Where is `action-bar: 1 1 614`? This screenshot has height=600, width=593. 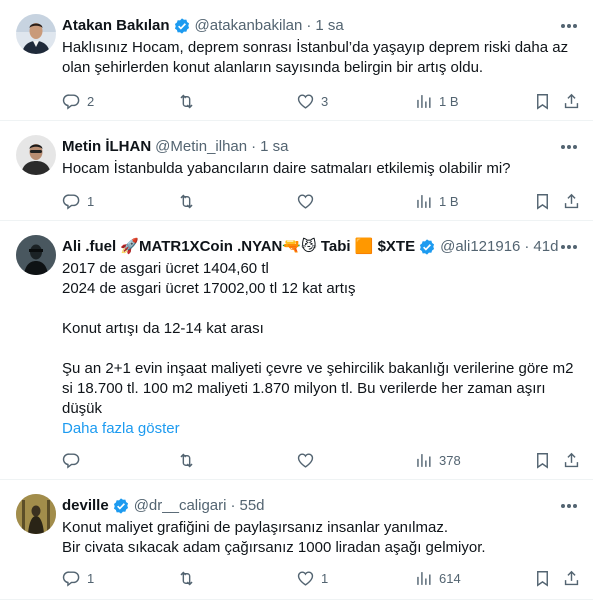
action-bar: 1 1 614 is located at coordinates (322, 578).